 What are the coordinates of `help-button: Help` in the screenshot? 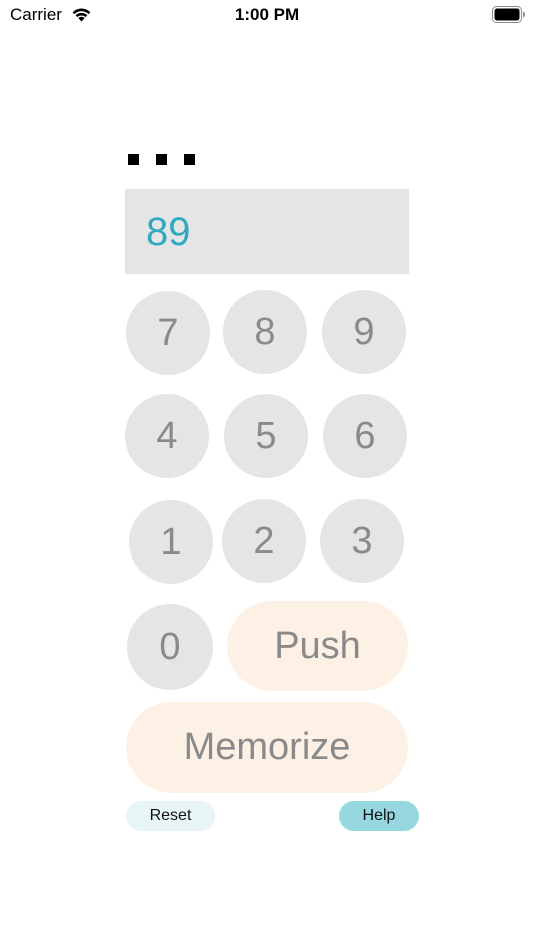 It's located at (379, 816).